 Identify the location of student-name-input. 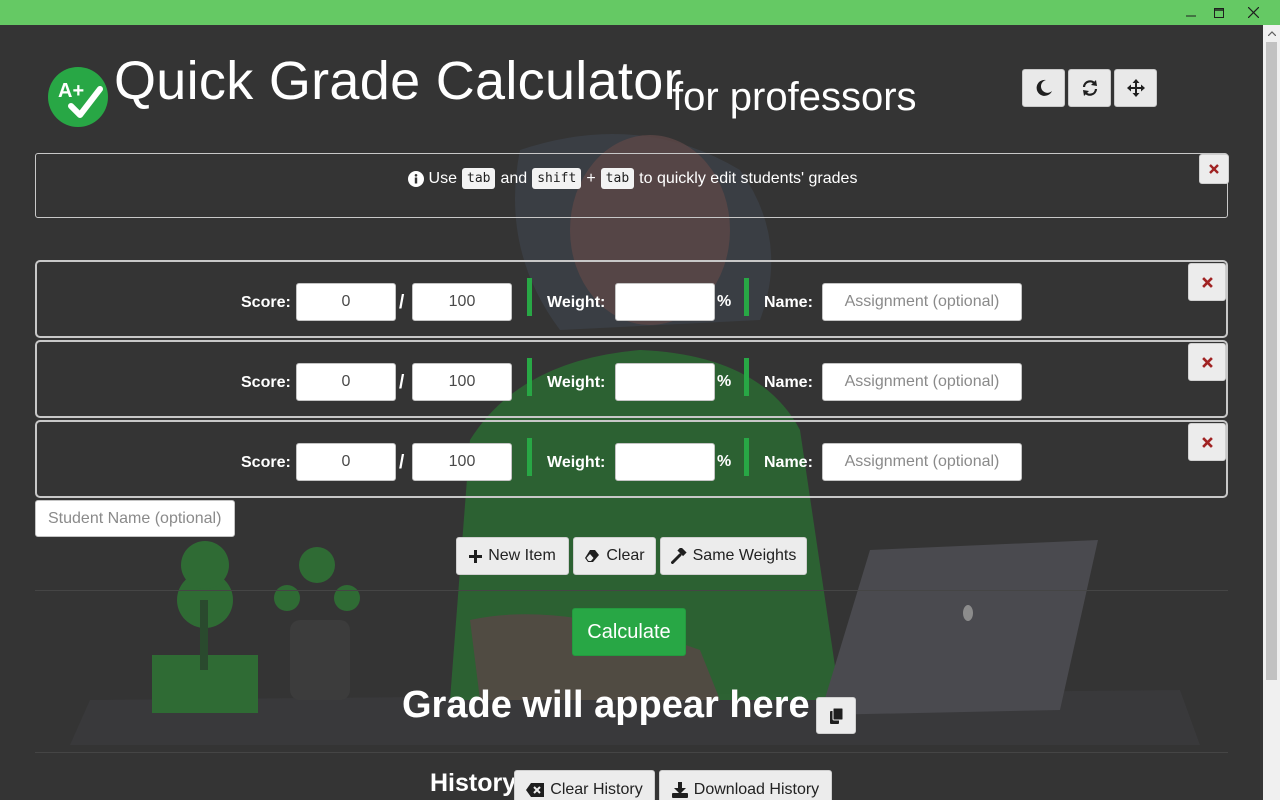
(135, 518).